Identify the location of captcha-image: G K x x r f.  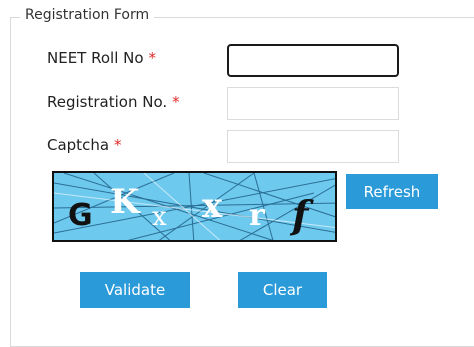
(194, 206).